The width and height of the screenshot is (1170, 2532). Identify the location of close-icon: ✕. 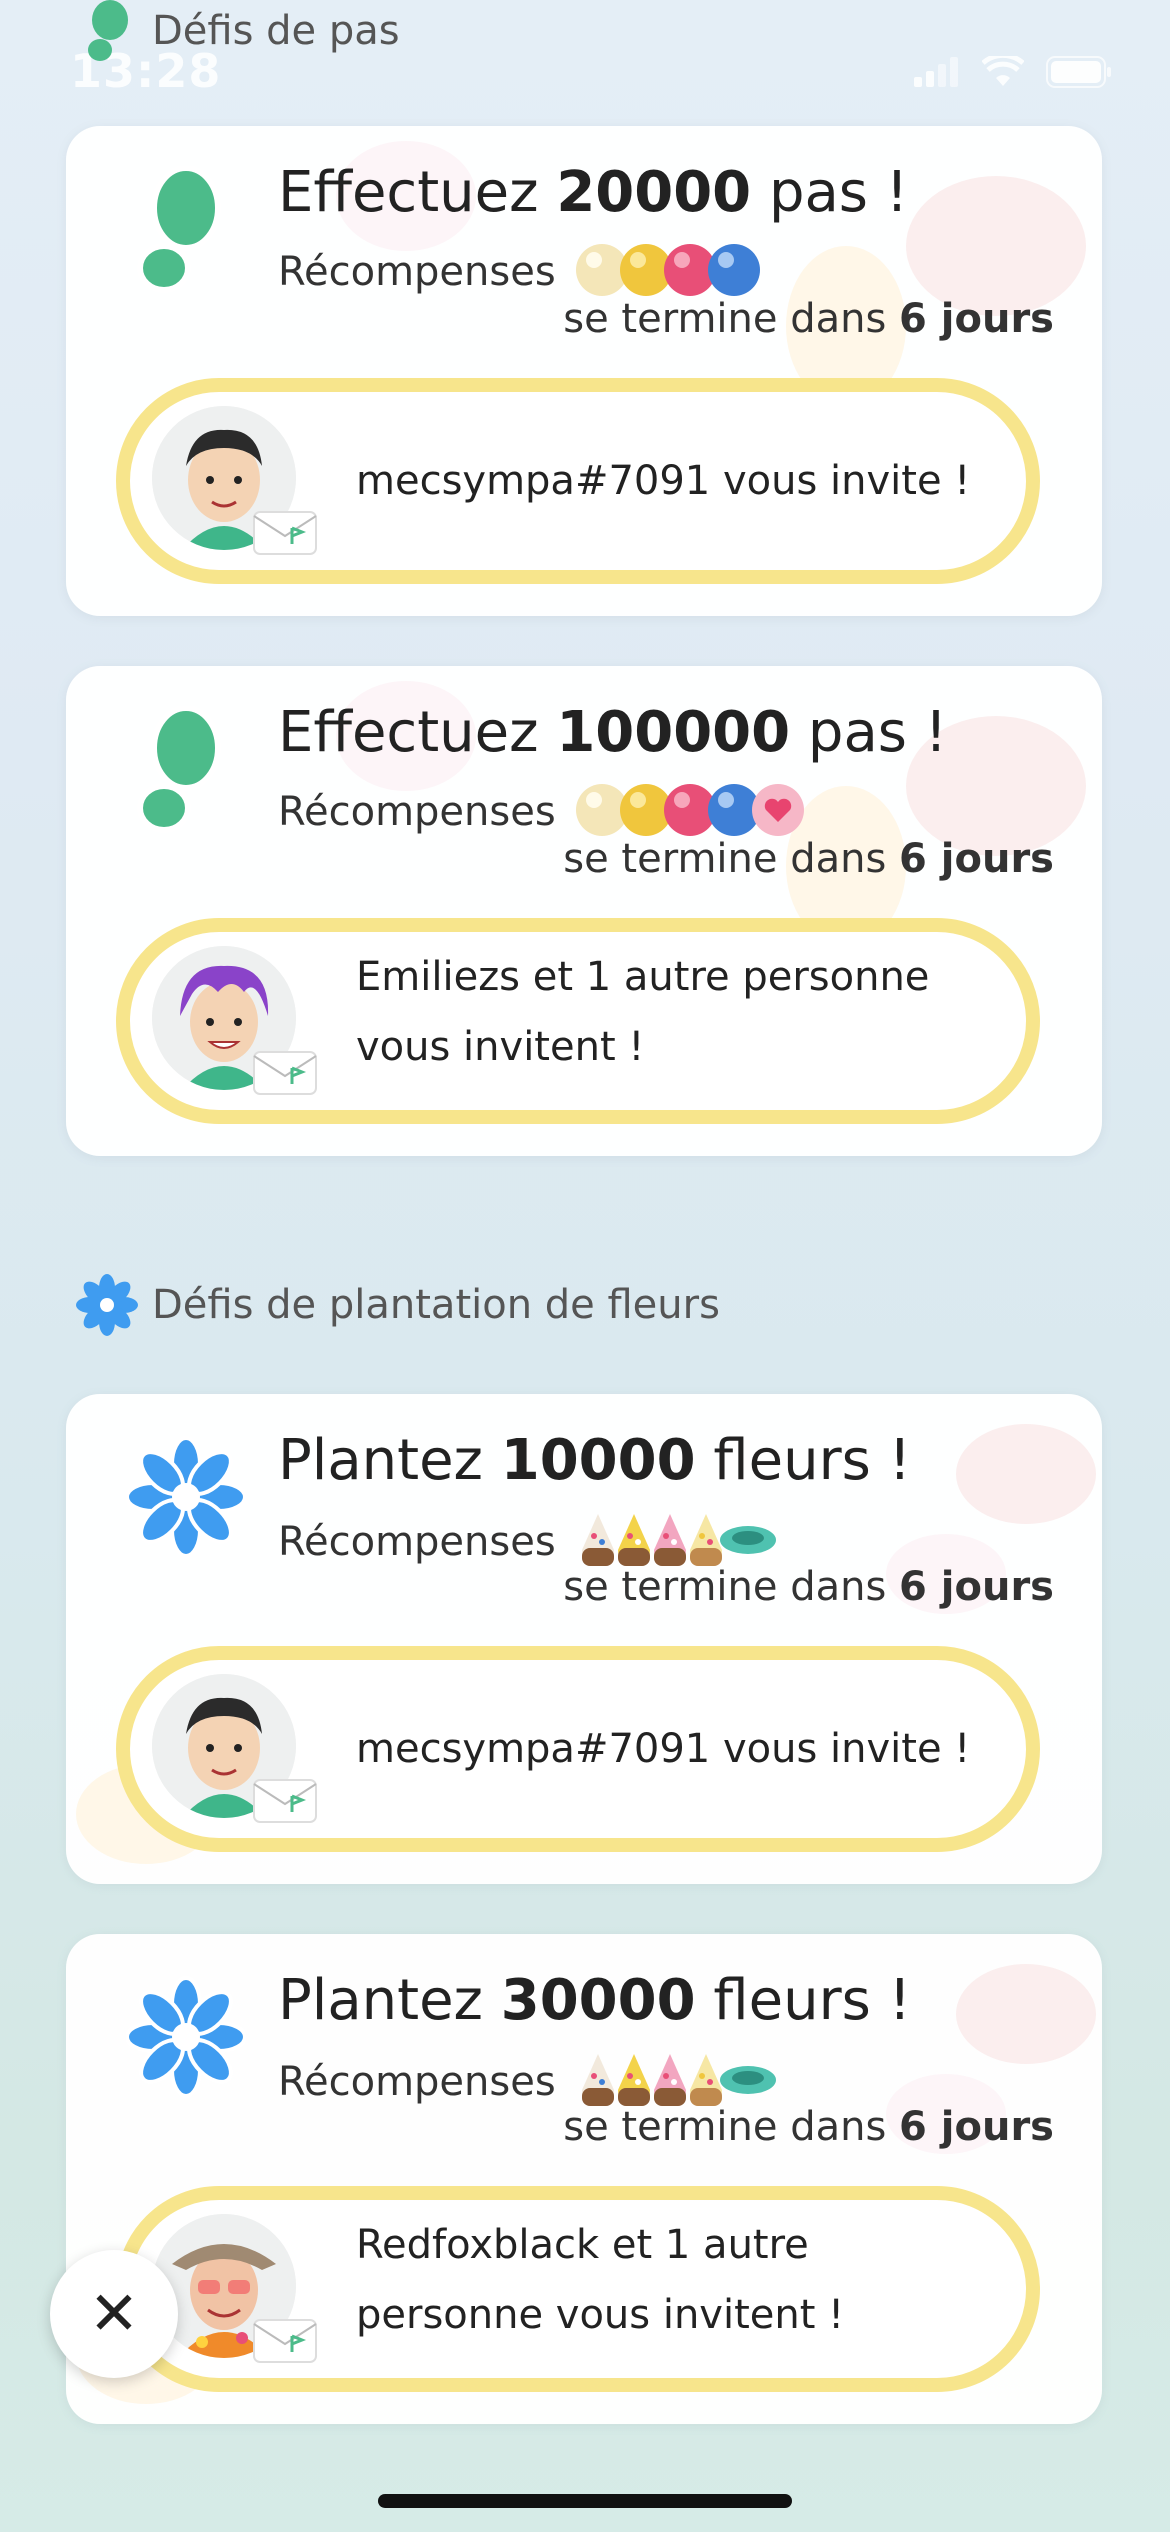
(114, 2314).